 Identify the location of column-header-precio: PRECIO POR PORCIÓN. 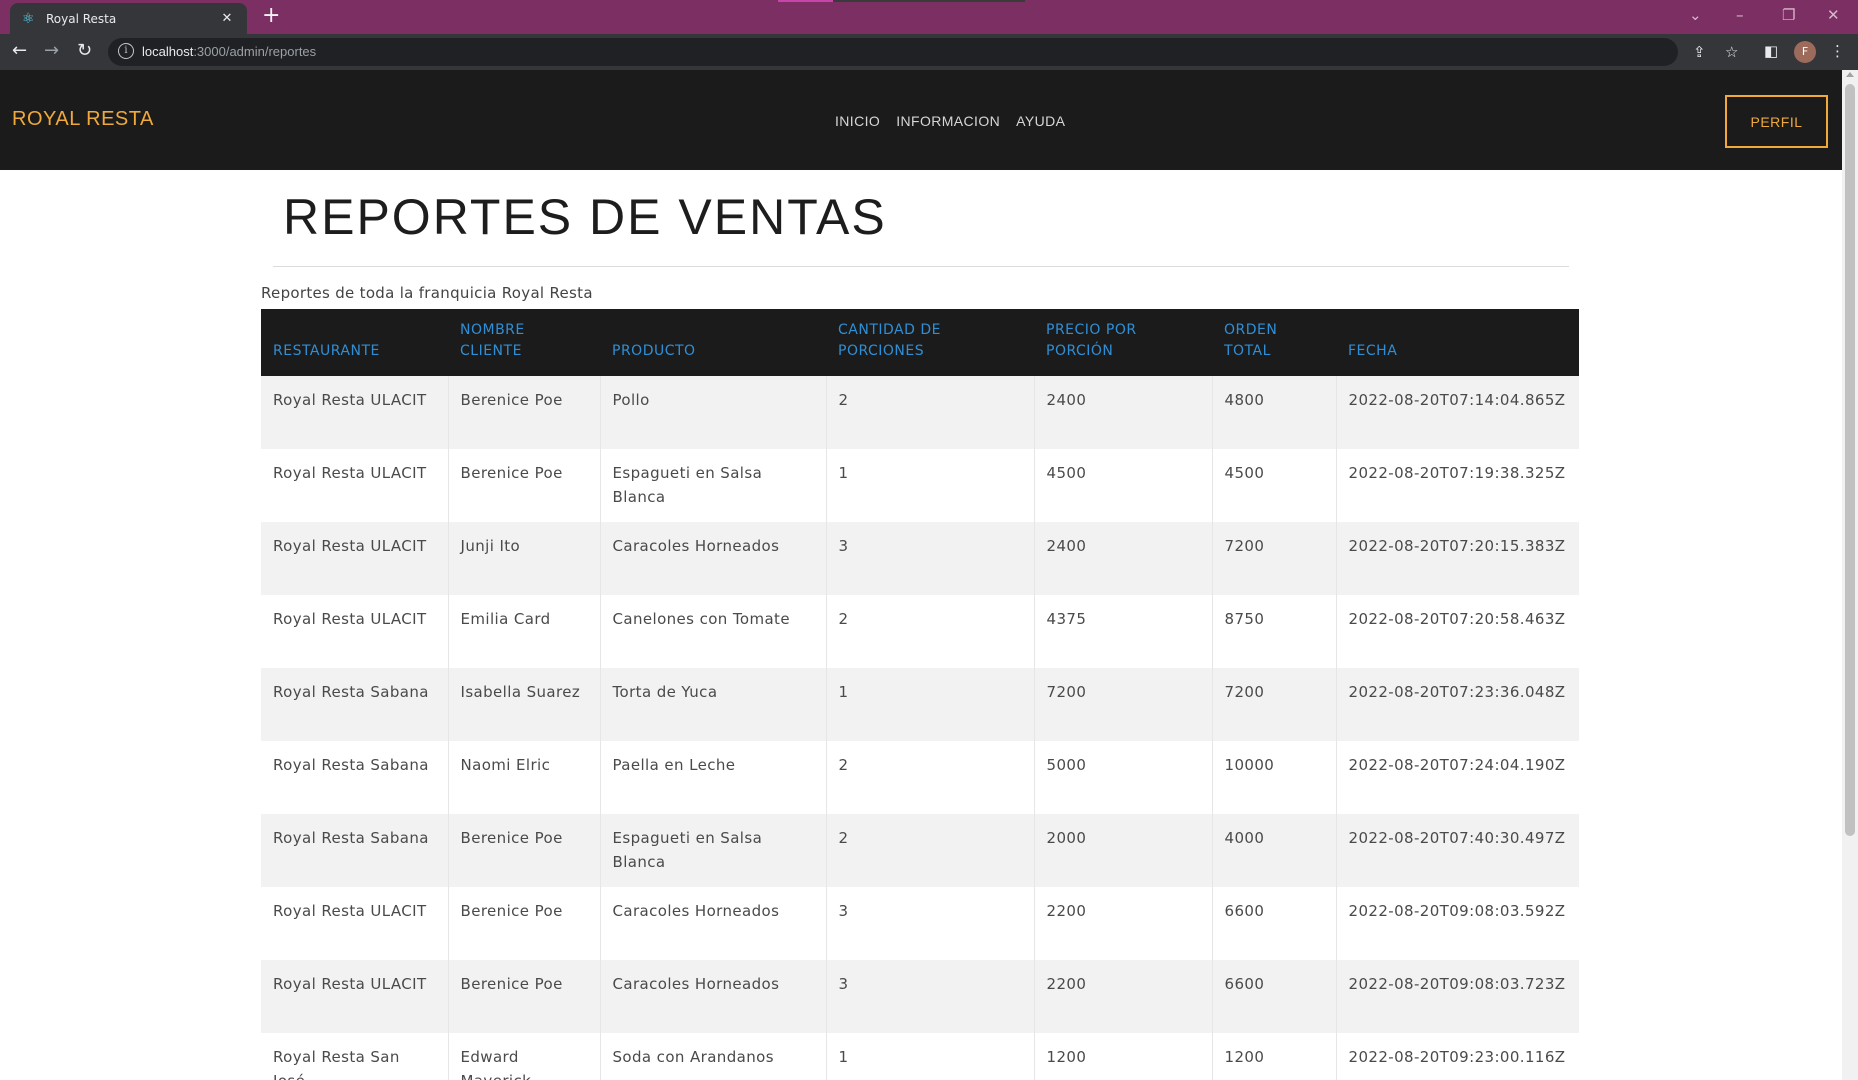
(1123, 342).